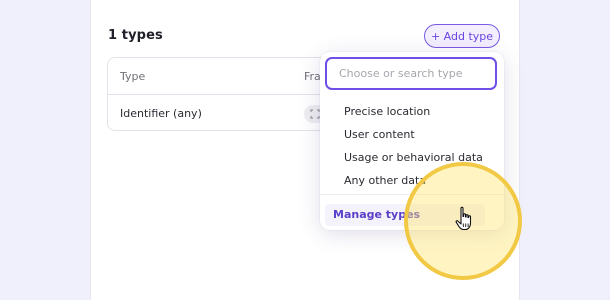 The height and width of the screenshot is (300, 610). I want to click on option-any-other-data: Any other data, so click(385, 180).